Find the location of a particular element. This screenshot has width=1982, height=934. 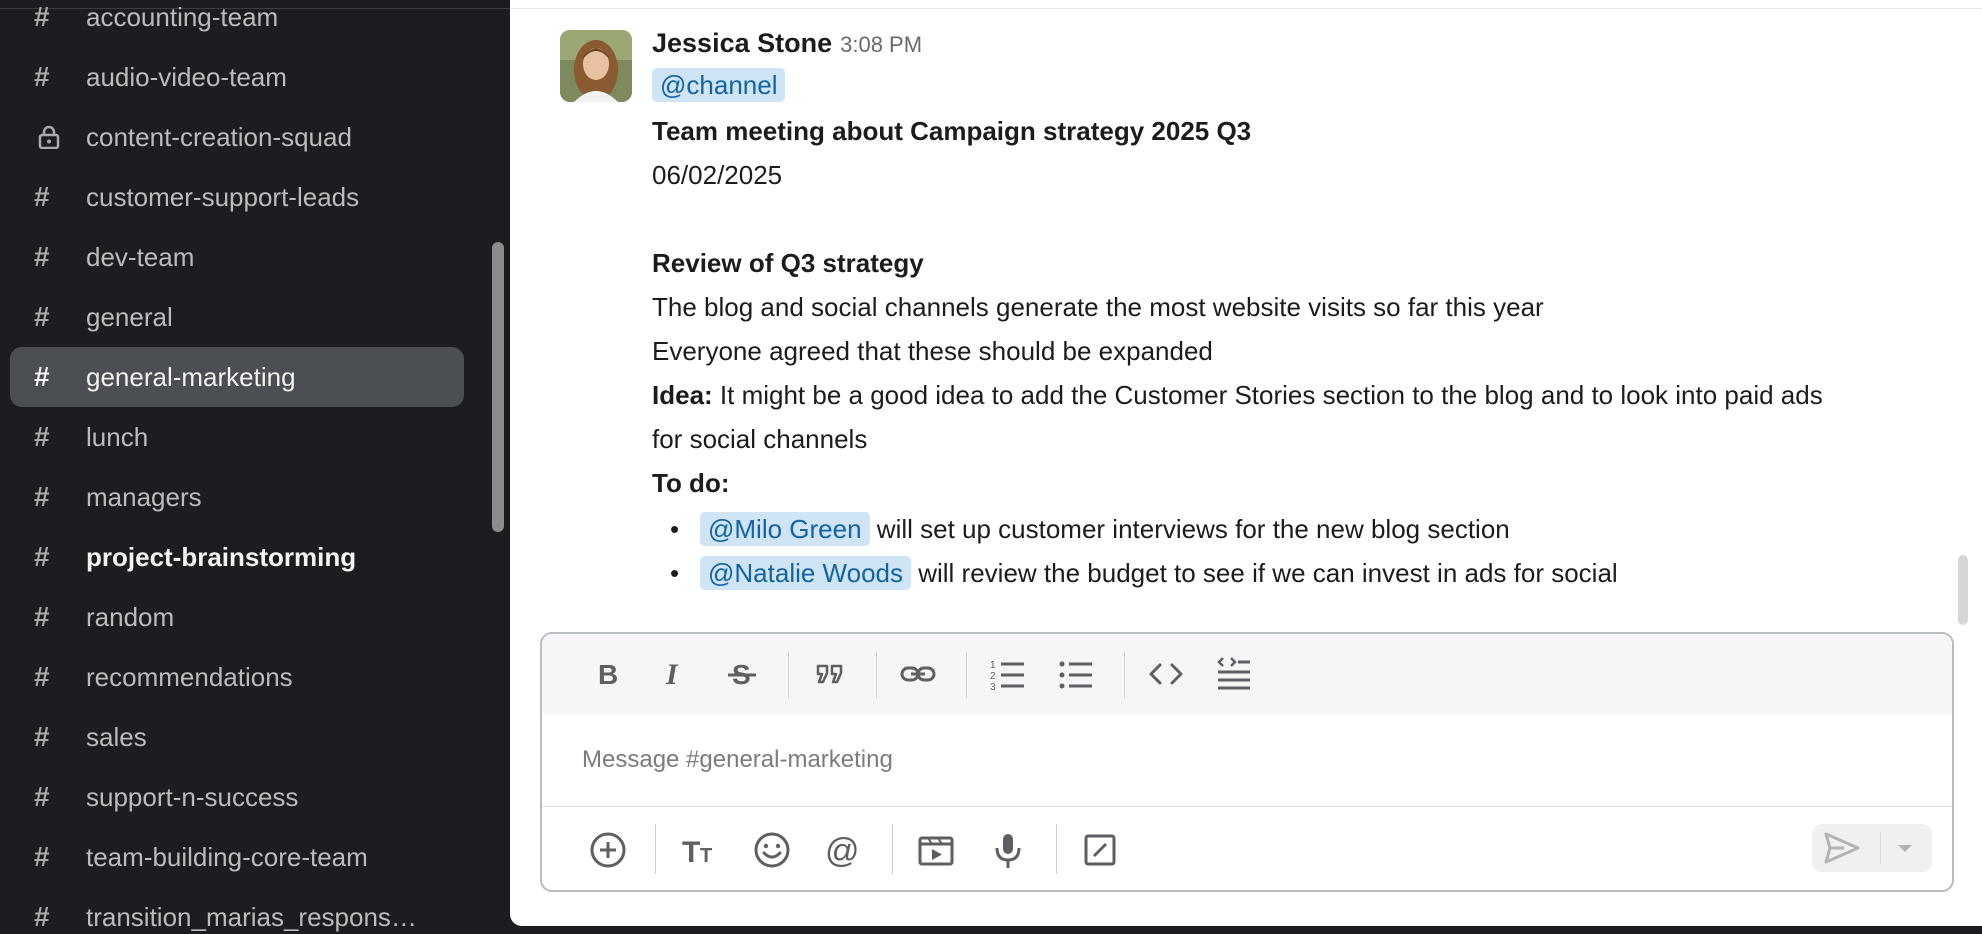

attach-plus-icon is located at coordinates (608, 850).